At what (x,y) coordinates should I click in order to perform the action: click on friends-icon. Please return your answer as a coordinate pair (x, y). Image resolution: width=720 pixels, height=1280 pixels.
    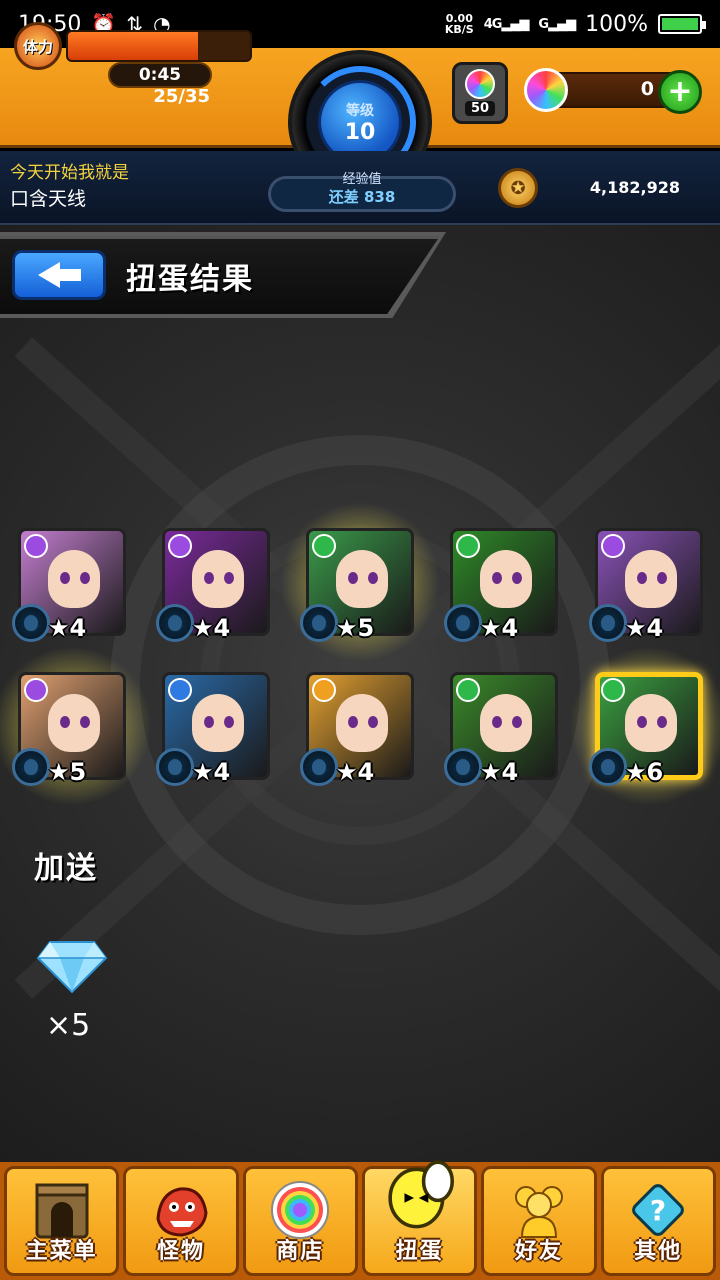
    Looking at the image, I should click on (538, 1212).